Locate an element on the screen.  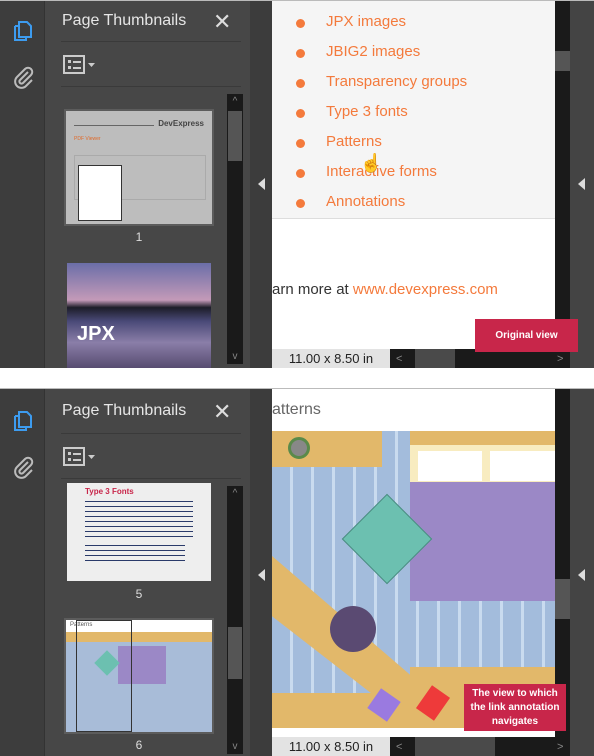
thumbnail-page-2: JPX is located at coordinates (139, 315).